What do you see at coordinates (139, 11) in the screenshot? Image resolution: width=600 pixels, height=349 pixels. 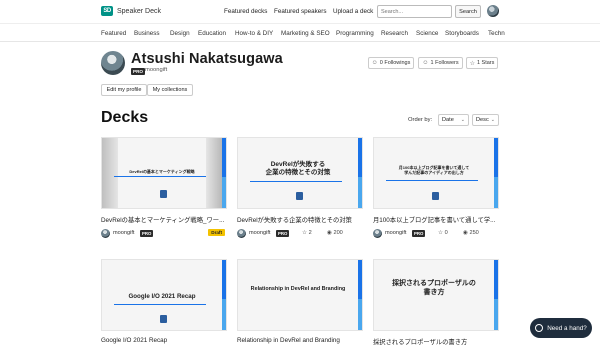 I see `logo-text: Speaker Deck` at bounding box center [139, 11].